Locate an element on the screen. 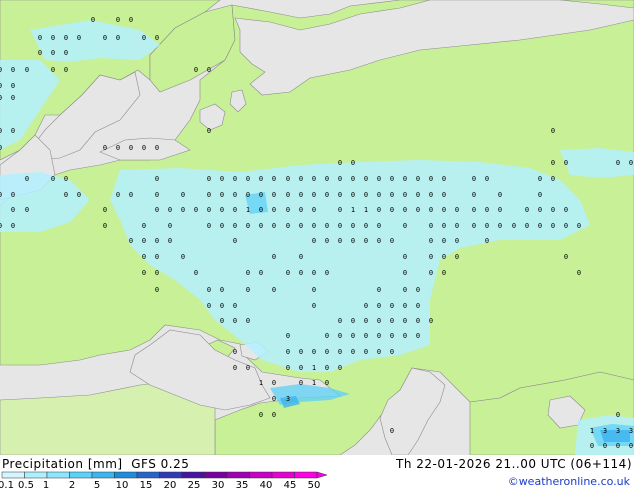 Image resolution: width=634 pixels, height=490 pixels. map-title: Precipitation [mm] GFS 0.25 is located at coordinates (95, 464).